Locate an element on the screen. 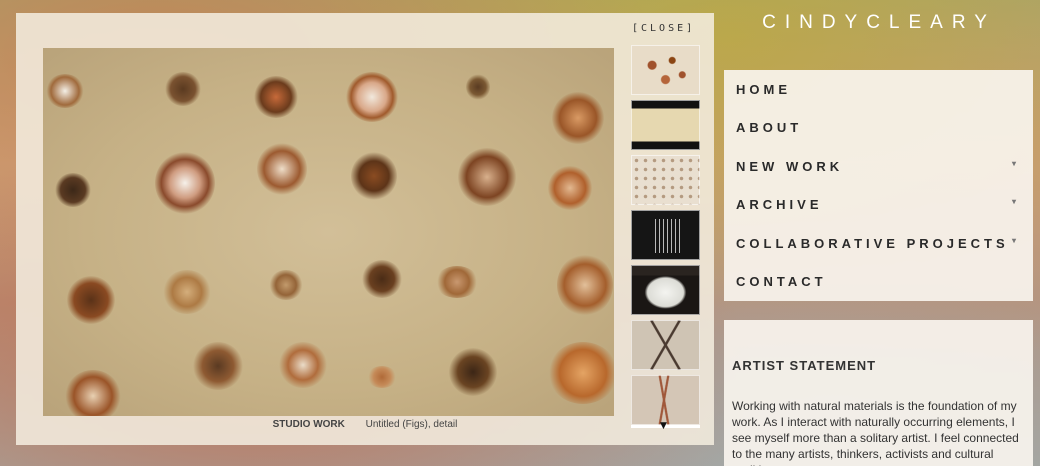 The image size is (1040, 466). statement-heading: ARTIST STATEMENT is located at coordinates (804, 365).